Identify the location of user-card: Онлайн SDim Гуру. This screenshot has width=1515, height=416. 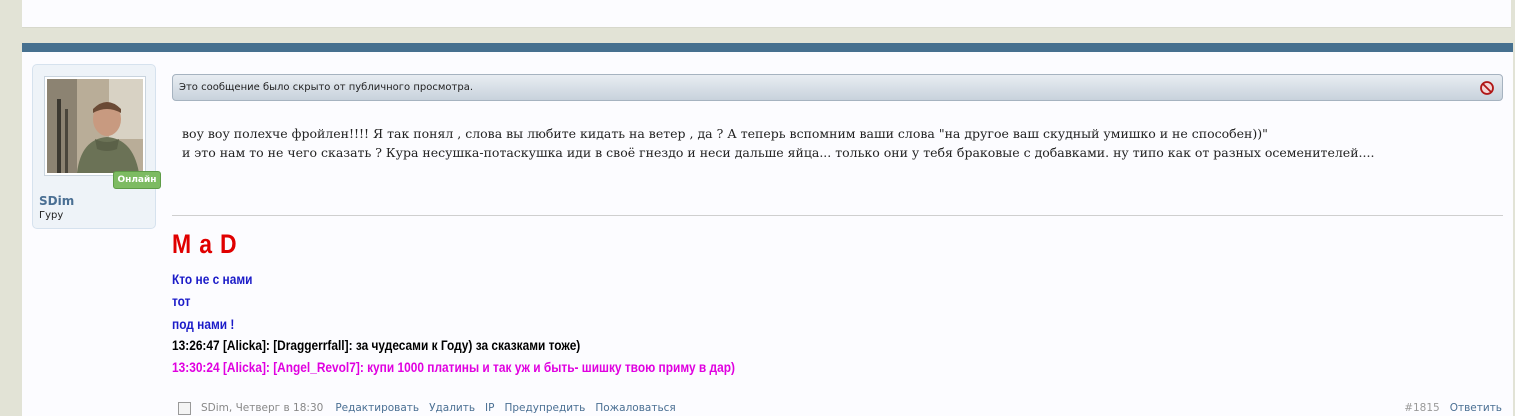
(96, 146).